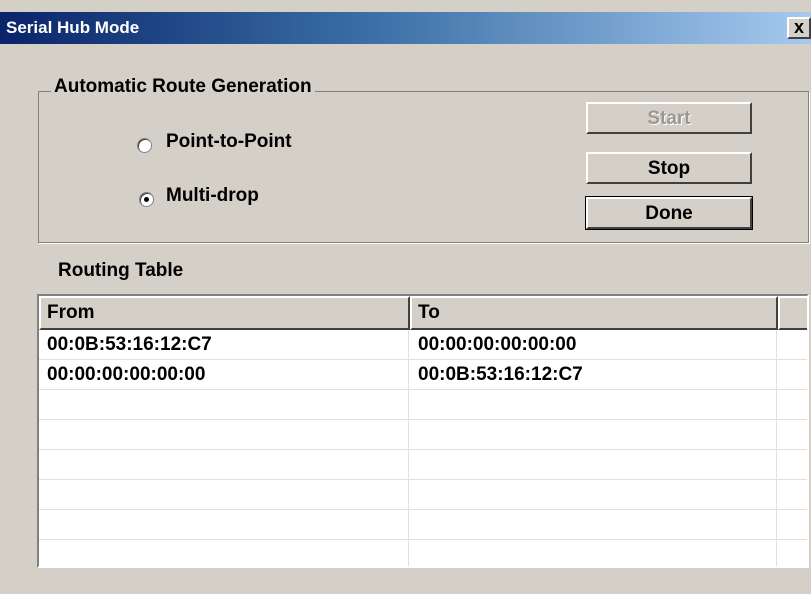  What do you see at coordinates (669, 213) in the screenshot?
I see `done-button: Done` at bounding box center [669, 213].